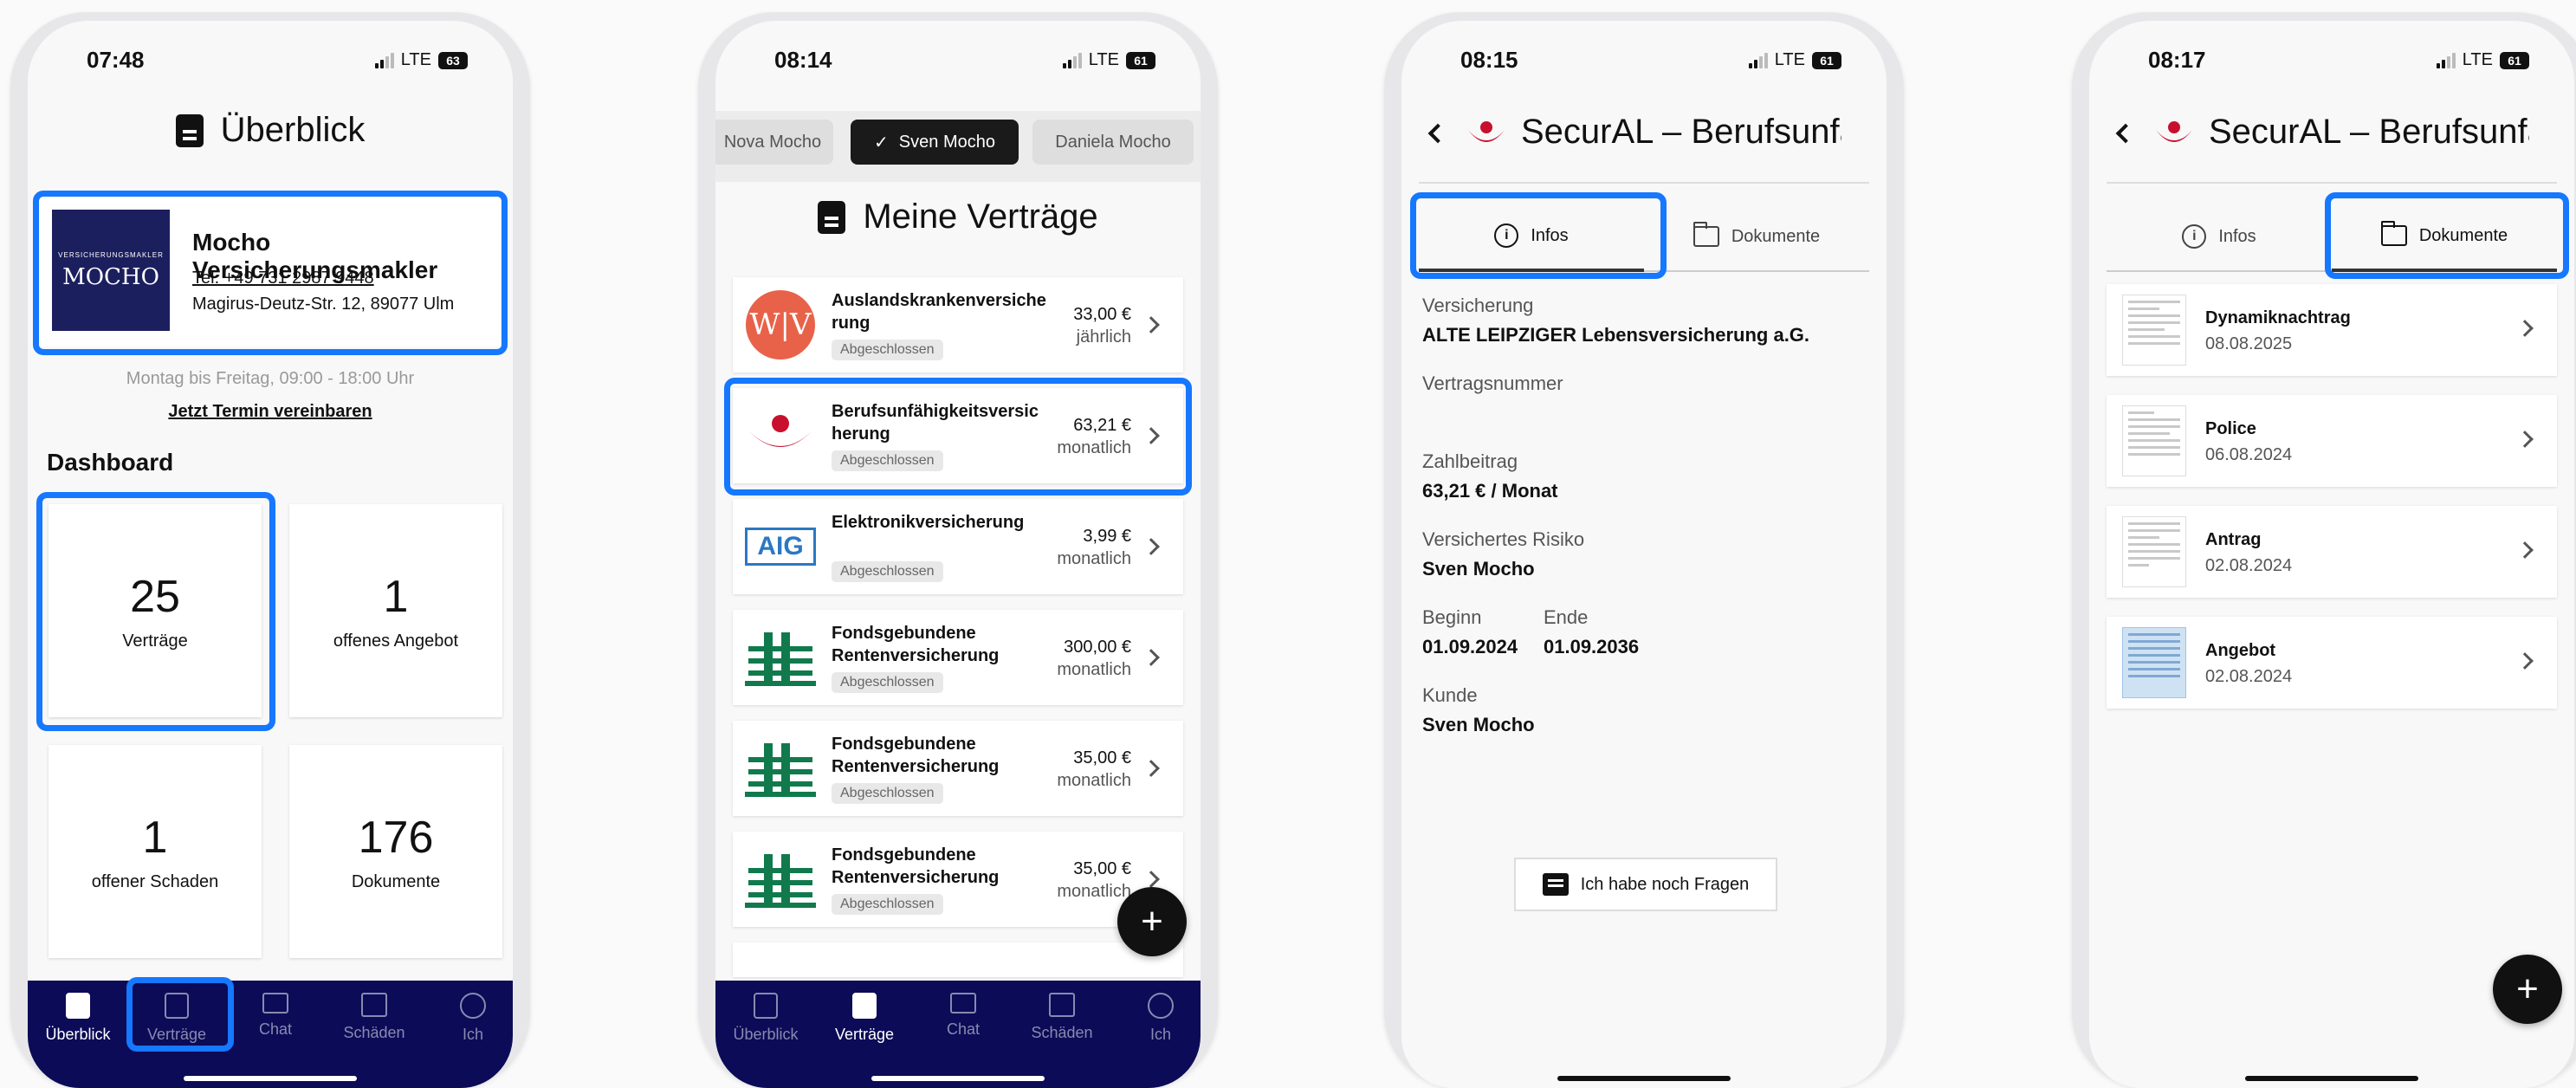 This screenshot has width=2576, height=1088. Describe the element at coordinates (323, 304) in the screenshot. I see `broker-address: Magirus-Deutz-Str. 12, 89077 Ulm` at that location.